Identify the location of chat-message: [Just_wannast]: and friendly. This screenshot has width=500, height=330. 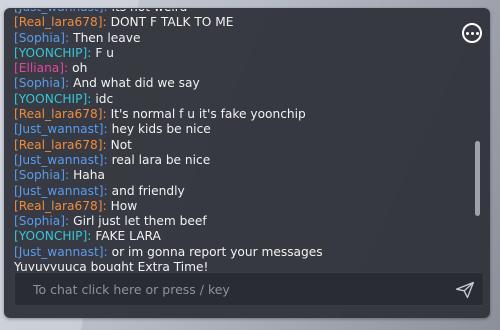
(234, 191).